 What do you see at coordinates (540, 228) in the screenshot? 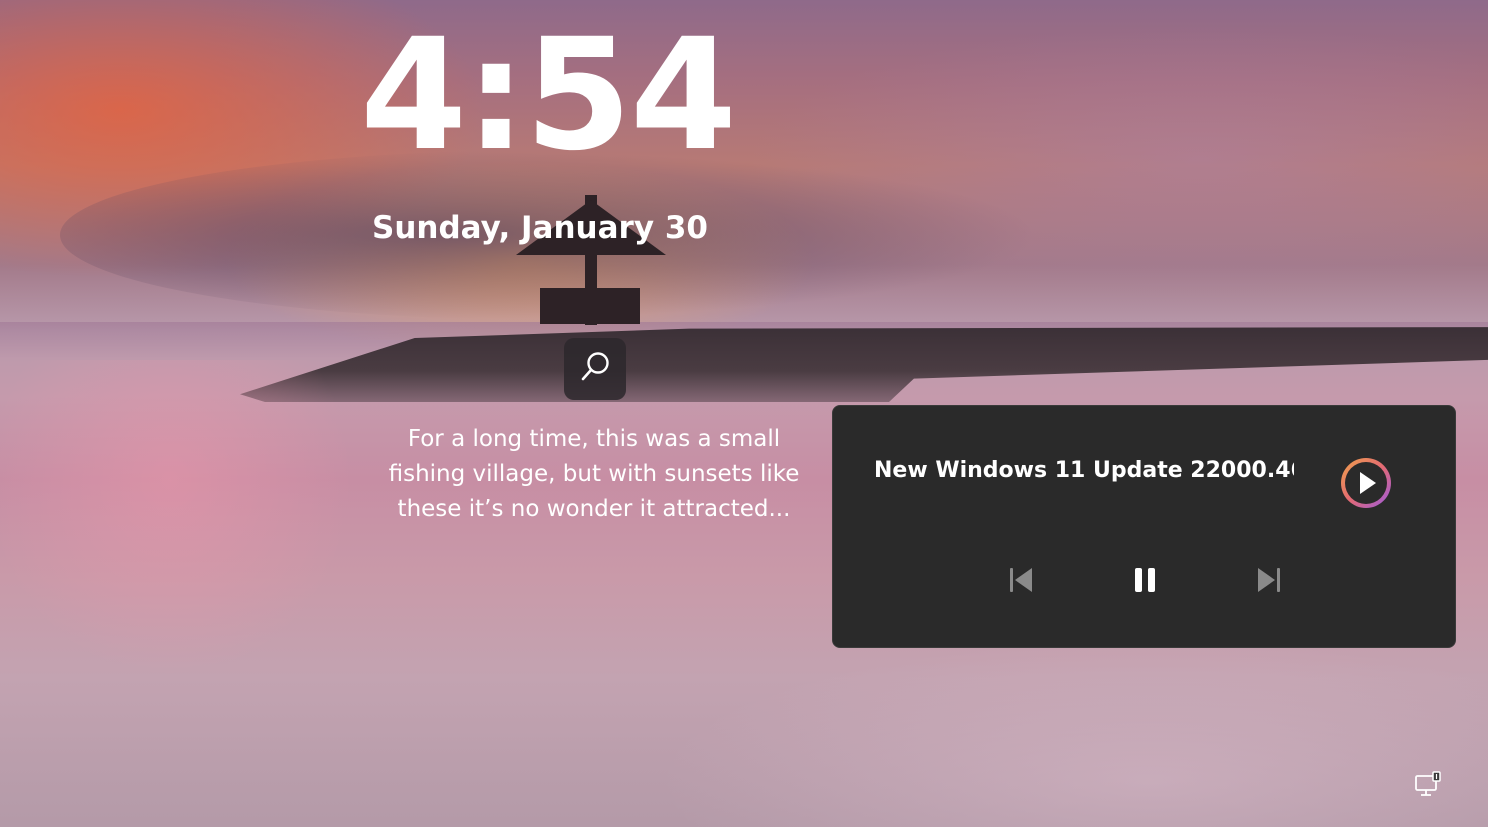
I see `lock-screen-date: Sunday, January 30` at bounding box center [540, 228].